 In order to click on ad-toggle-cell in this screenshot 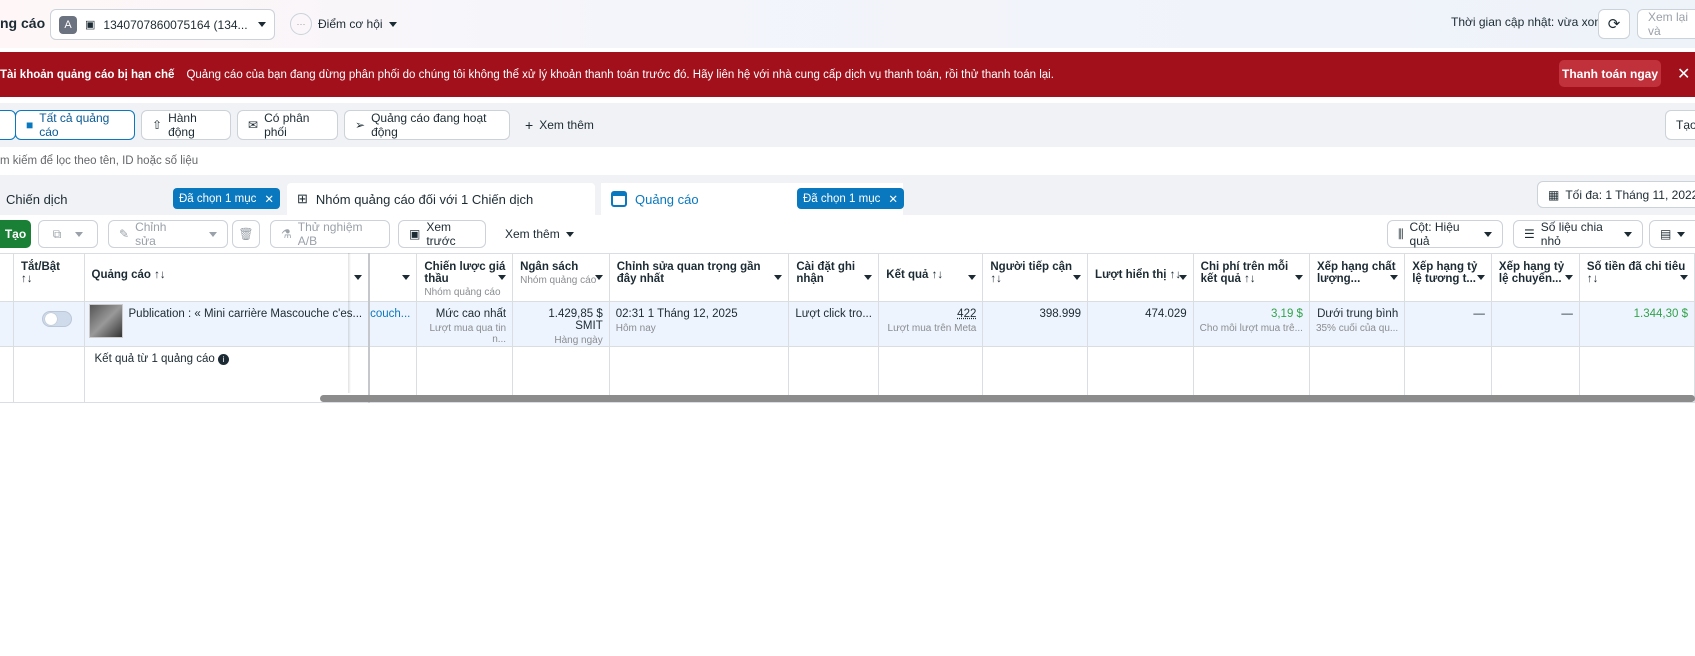, I will do `click(49, 324)`.